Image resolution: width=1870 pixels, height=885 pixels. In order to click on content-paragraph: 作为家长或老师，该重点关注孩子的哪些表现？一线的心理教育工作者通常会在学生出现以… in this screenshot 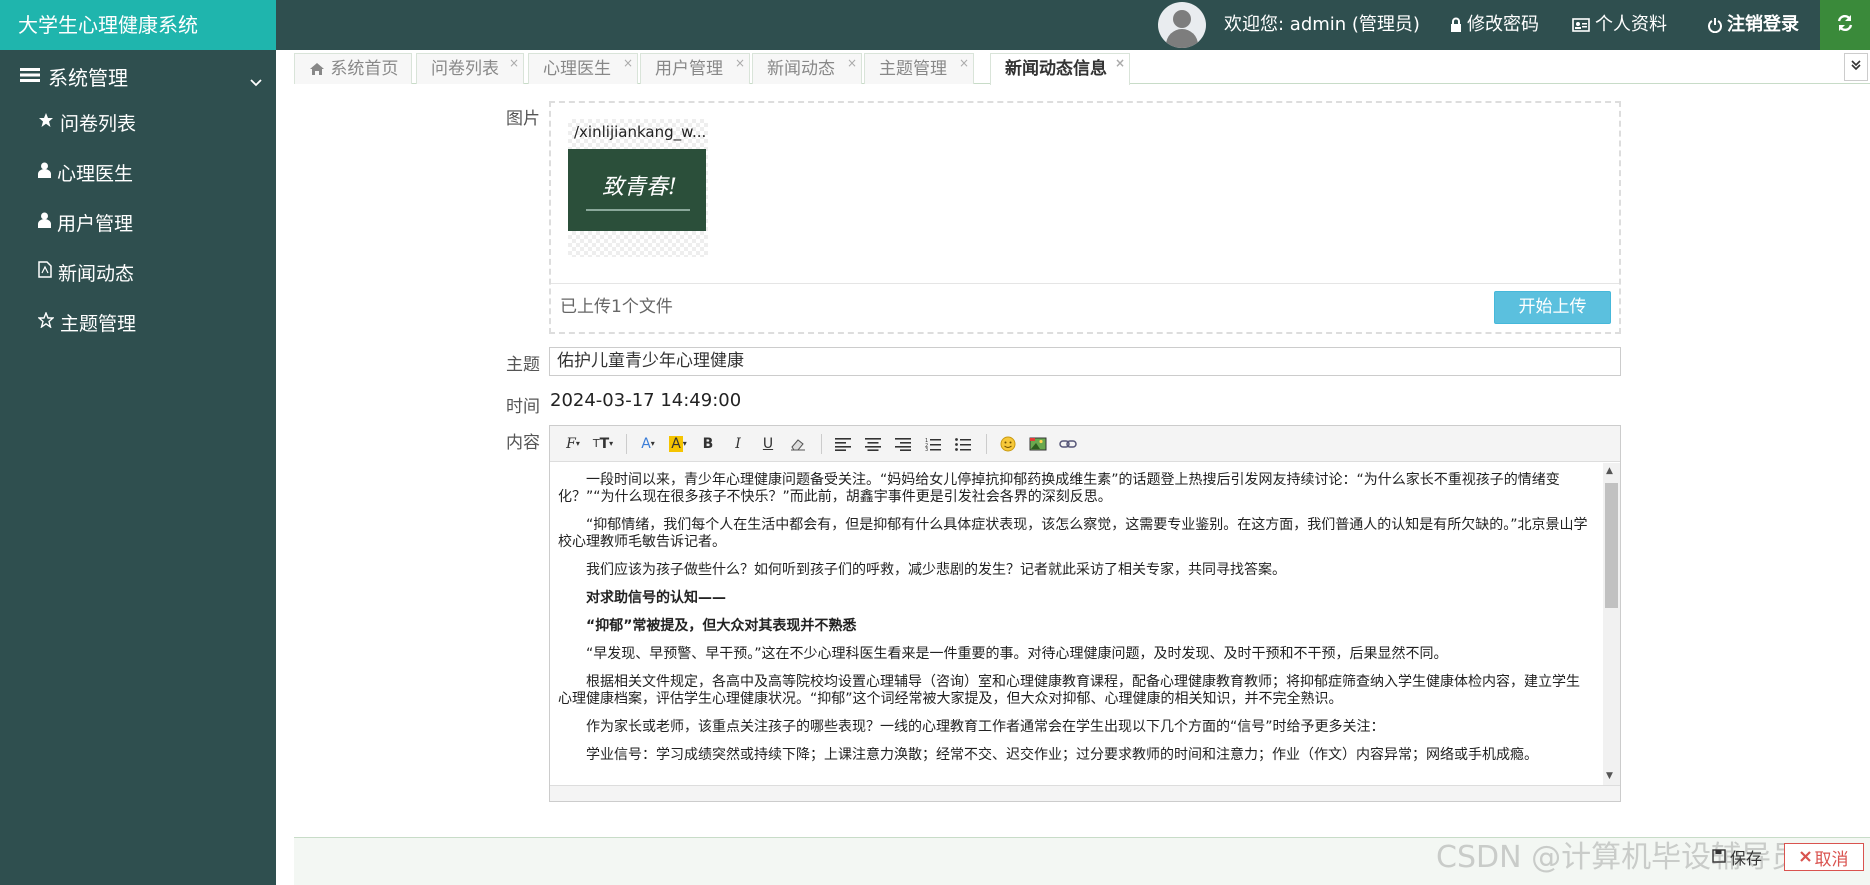, I will do `click(985, 727)`.